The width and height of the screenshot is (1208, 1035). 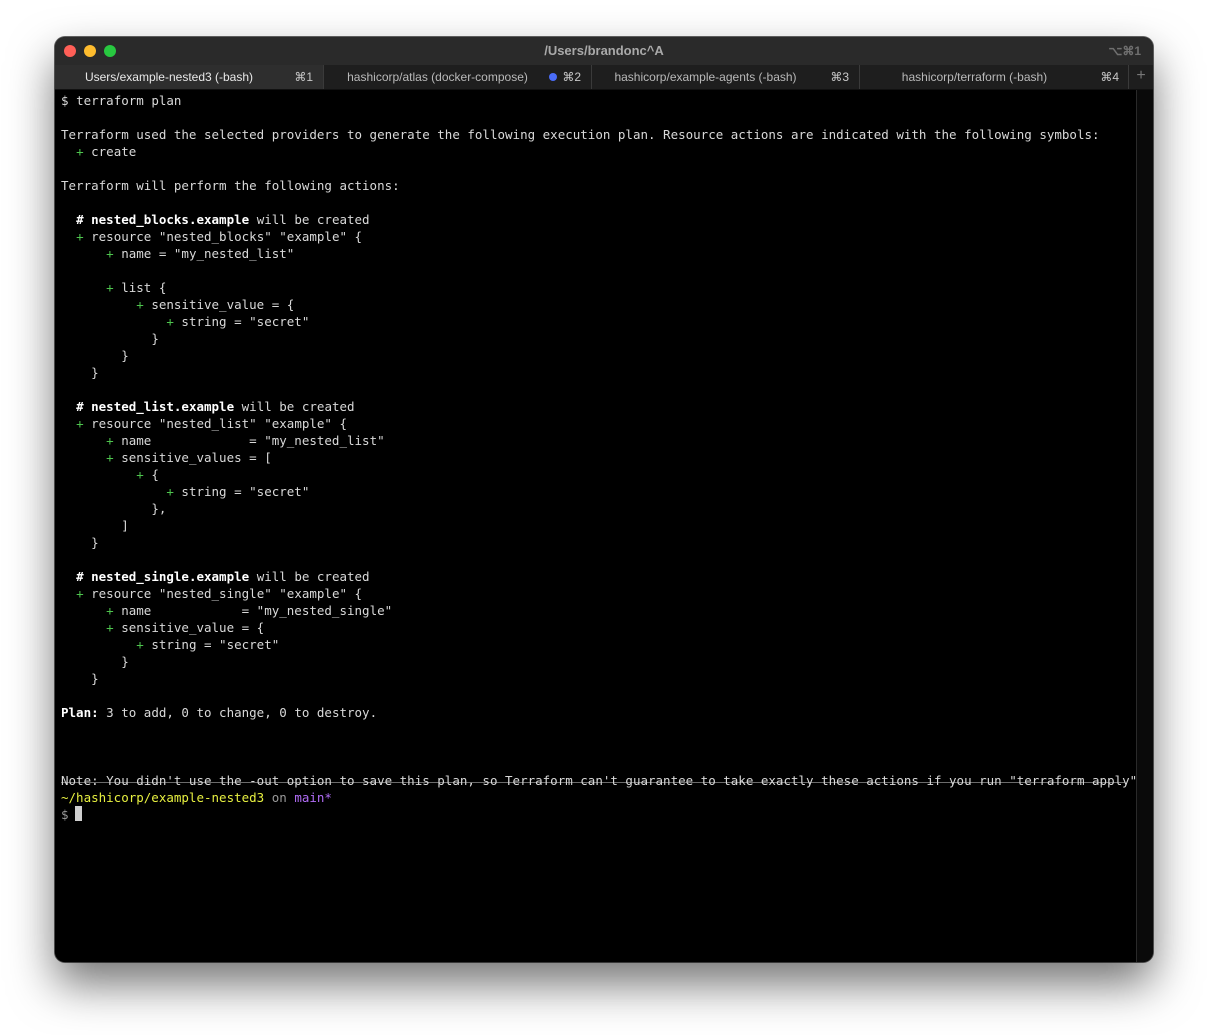 I want to click on resource-header: # nested_blocks.example will be created, so click(x=215, y=219).